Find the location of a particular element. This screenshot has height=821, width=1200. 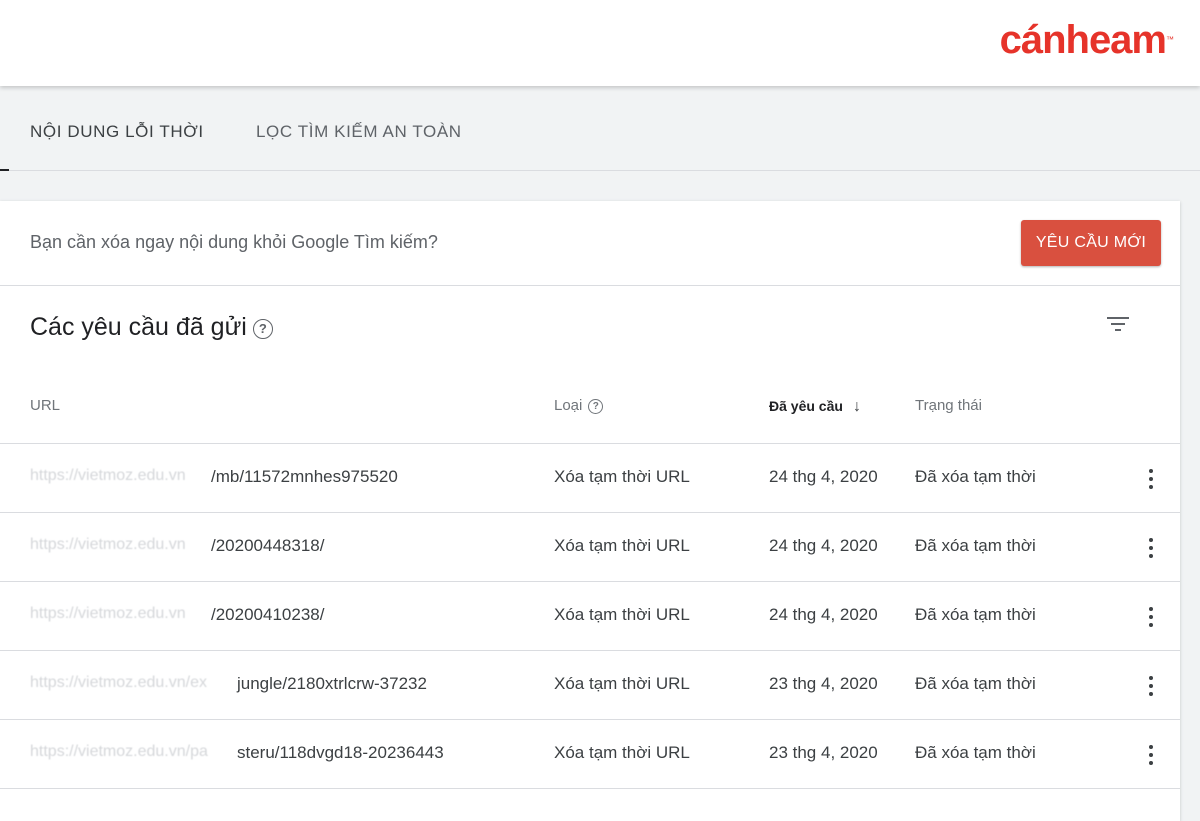

column-header-date-label: Đã yêu cầu is located at coordinates (806, 406).